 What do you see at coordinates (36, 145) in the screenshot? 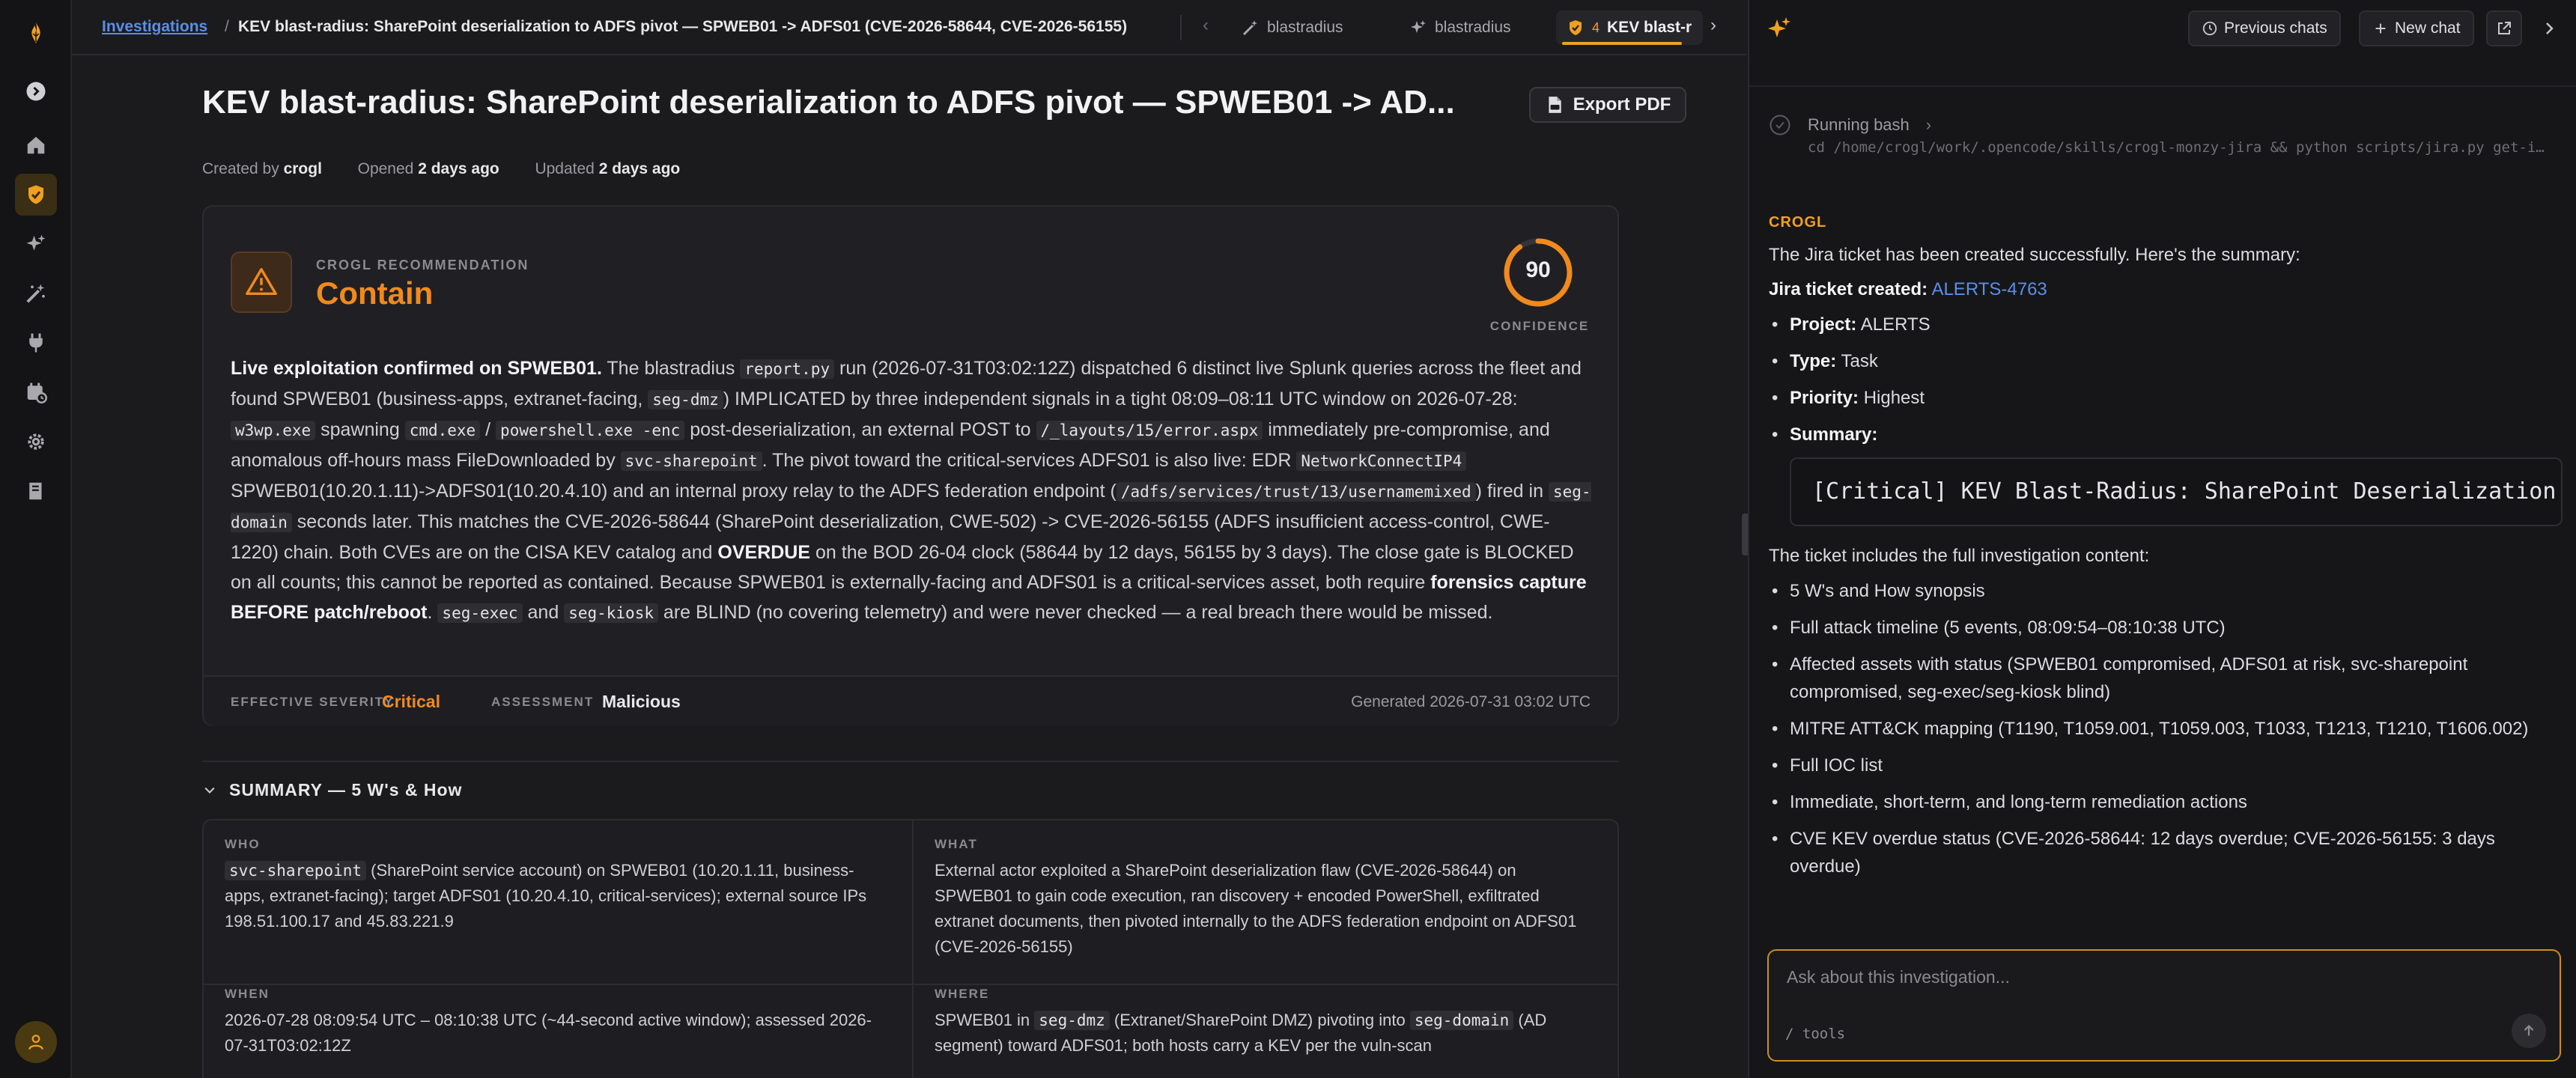
I see `home-icon` at bounding box center [36, 145].